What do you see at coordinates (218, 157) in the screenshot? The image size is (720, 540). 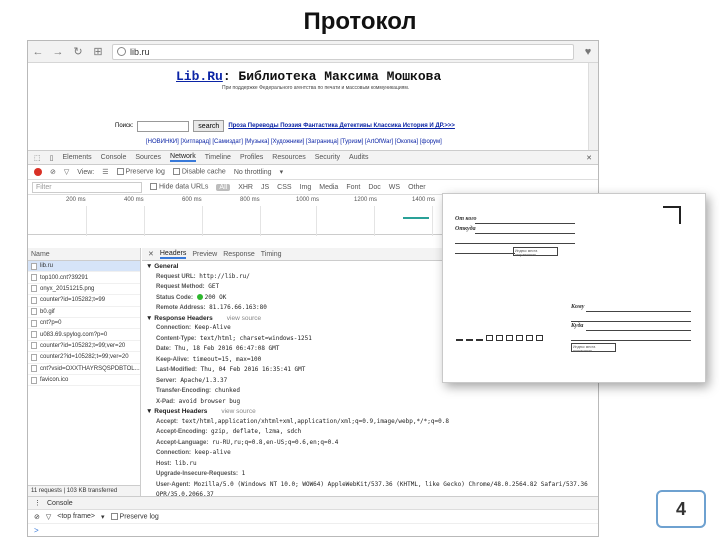 I see `tab-timeline: Timeline` at bounding box center [218, 157].